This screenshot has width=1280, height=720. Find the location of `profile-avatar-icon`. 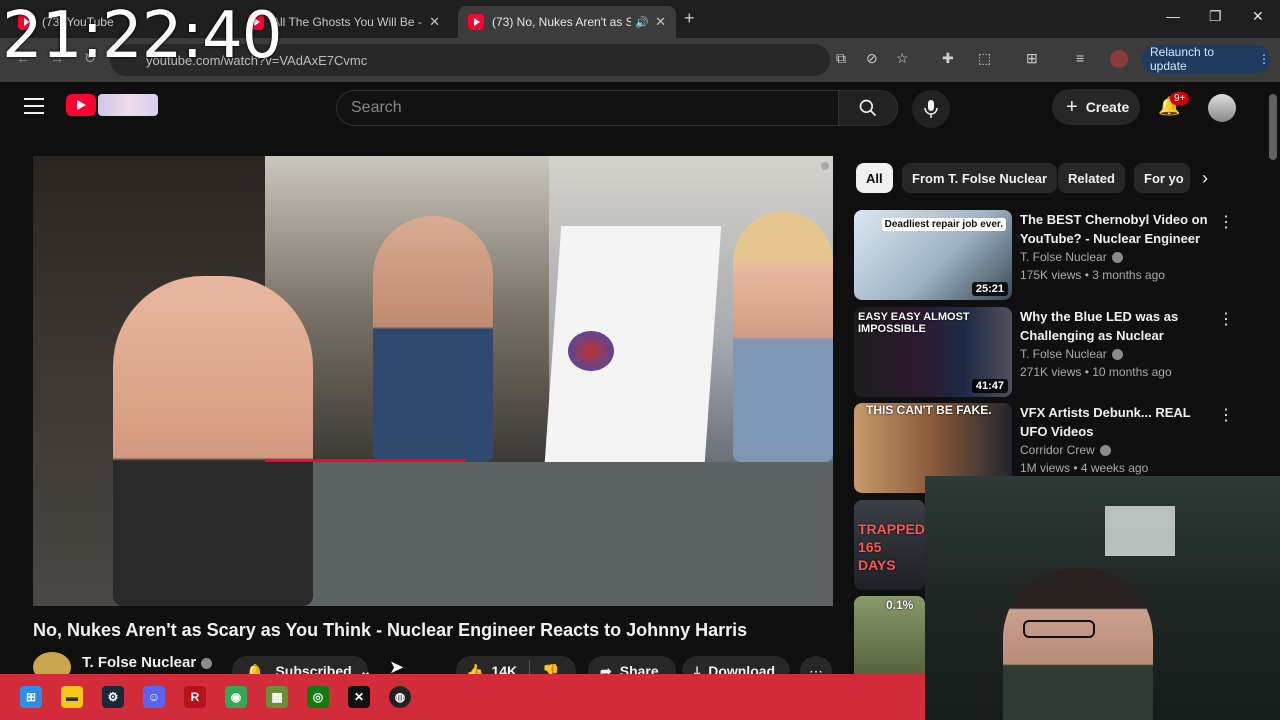

profile-avatar-icon is located at coordinates (1119, 59).